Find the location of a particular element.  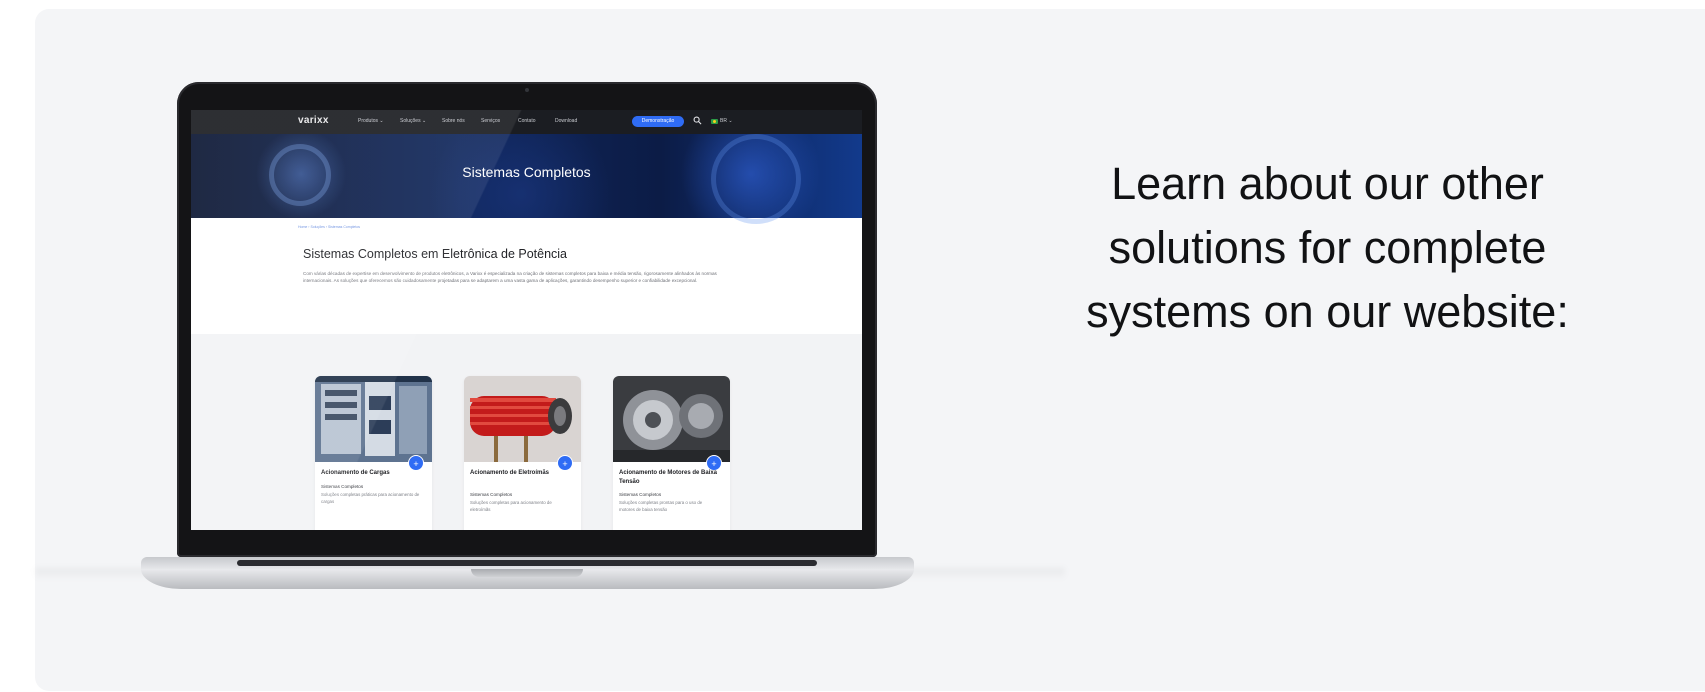

site-logo: varixx is located at coordinates (313, 120).